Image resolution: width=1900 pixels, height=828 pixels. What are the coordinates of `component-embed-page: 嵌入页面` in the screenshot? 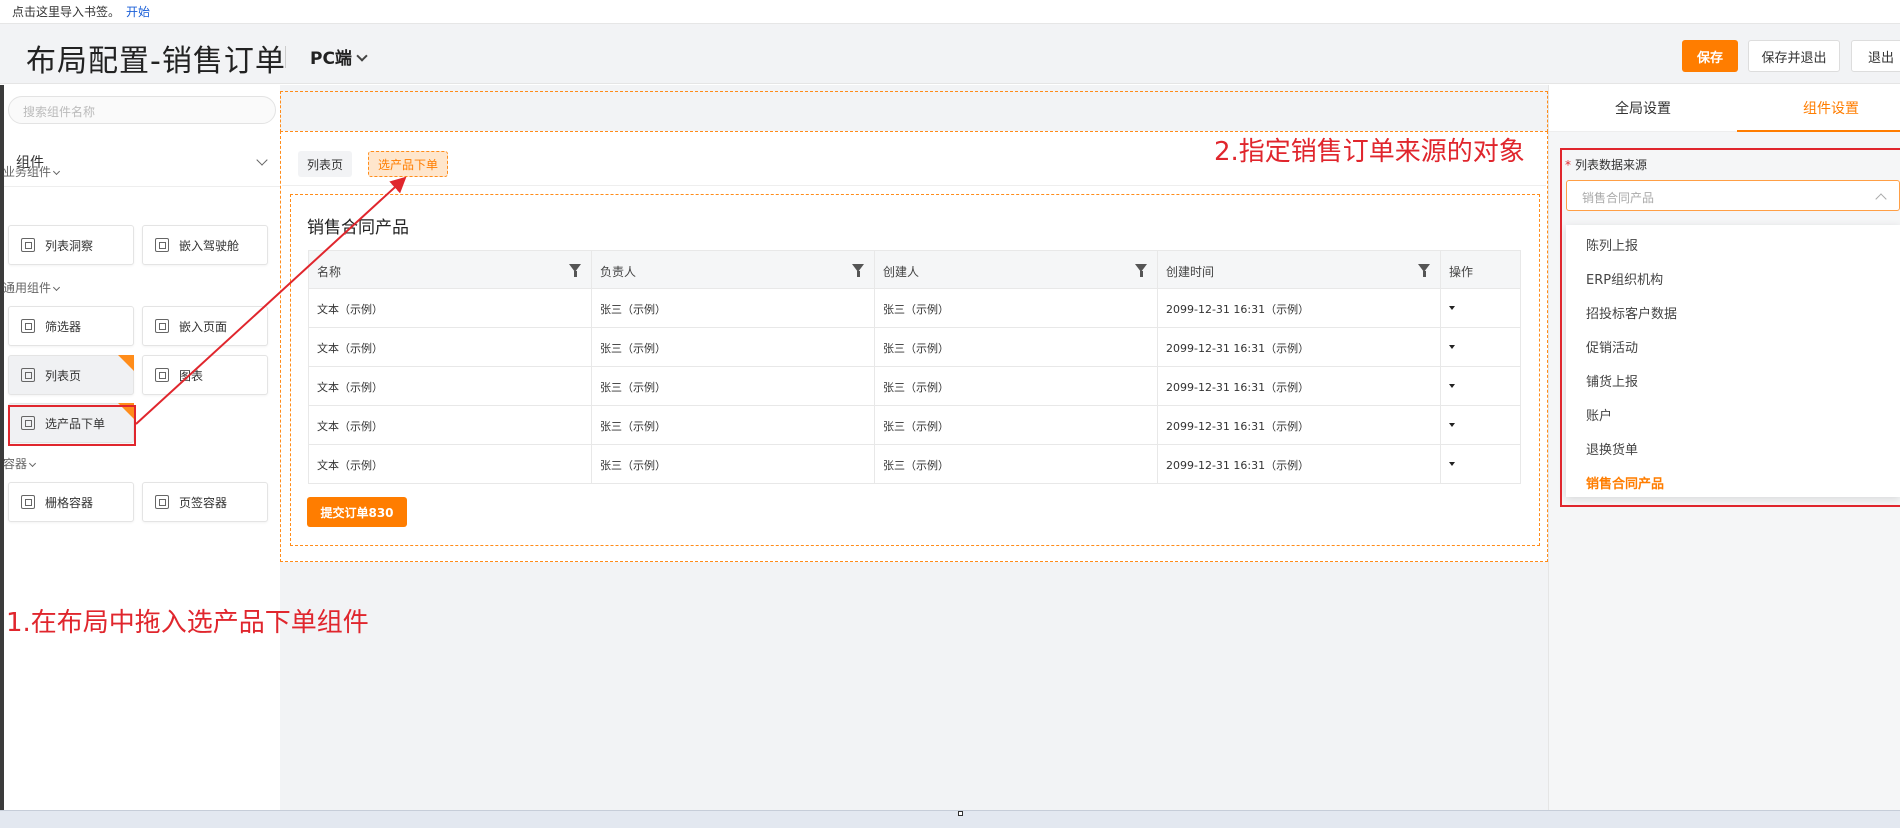 It's located at (205, 326).